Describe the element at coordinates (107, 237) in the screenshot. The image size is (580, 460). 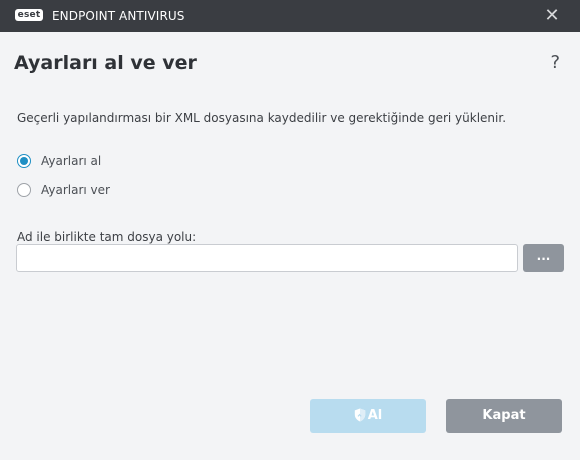
I see `file-path-label: Ad ile birlikte tam dosya yolu:` at that location.